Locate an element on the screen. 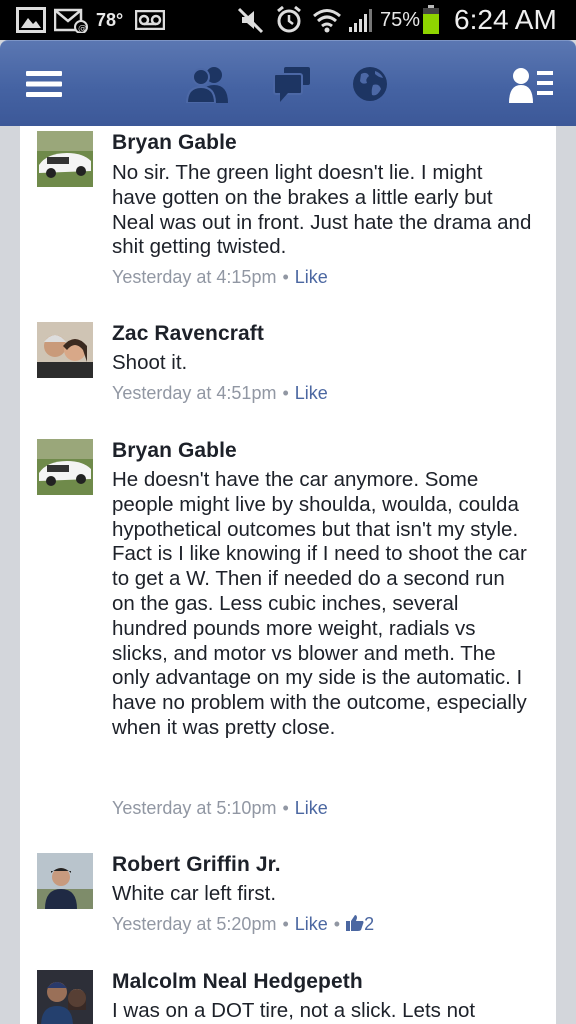 The image size is (576, 1024). comment-timestamp: Yesterday at 4:51pm is located at coordinates (194, 393).